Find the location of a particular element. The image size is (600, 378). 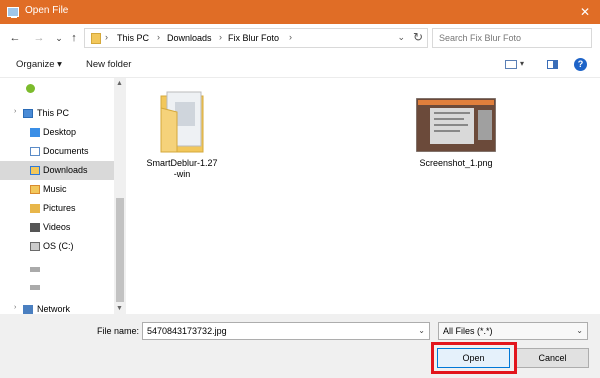

new-folder-button: New folder is located at coordinates (108, 64).